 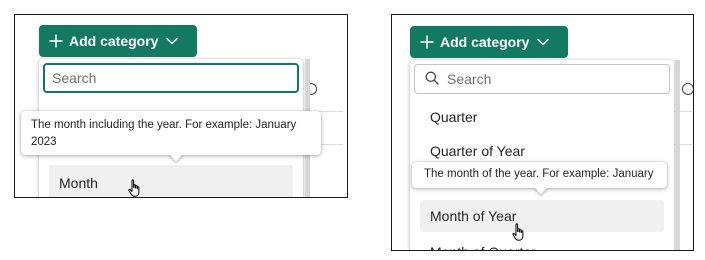 What do you see at coordinates (542, 216) in the screenshot?
I see `list-item-month-of-year: Month of Year` at bounding box center [542, 216].